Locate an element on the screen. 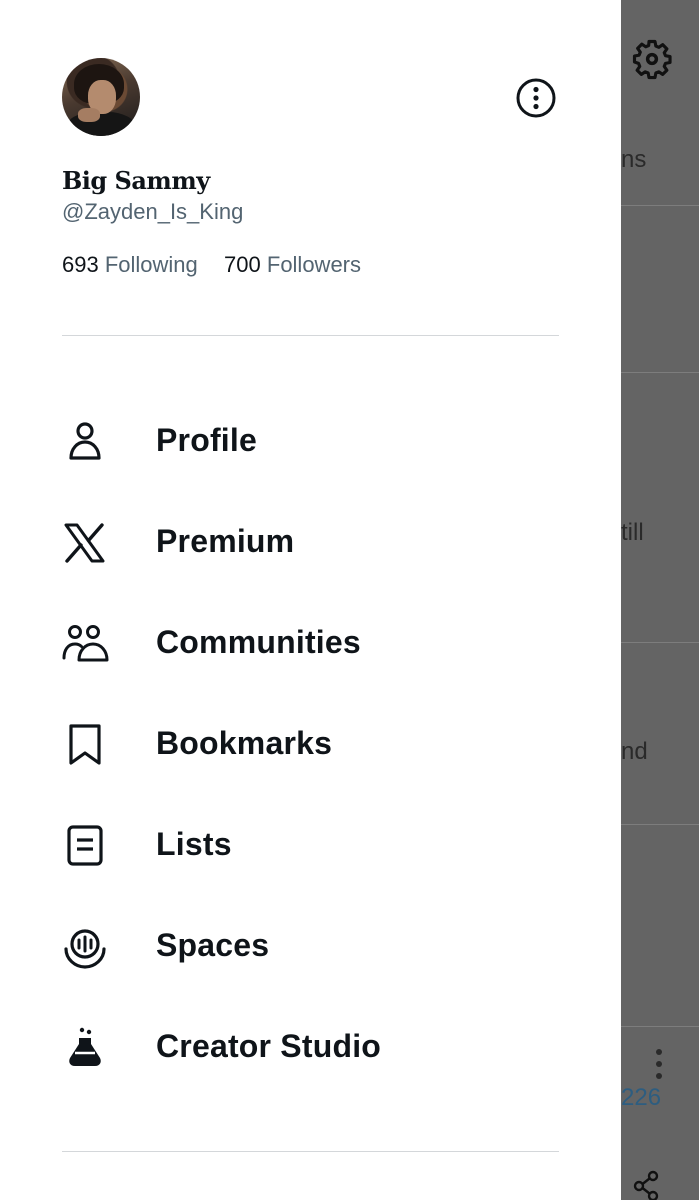 The image size is (699, 1200). menu-item-lists: Lists is located at coordinates (312, 844).